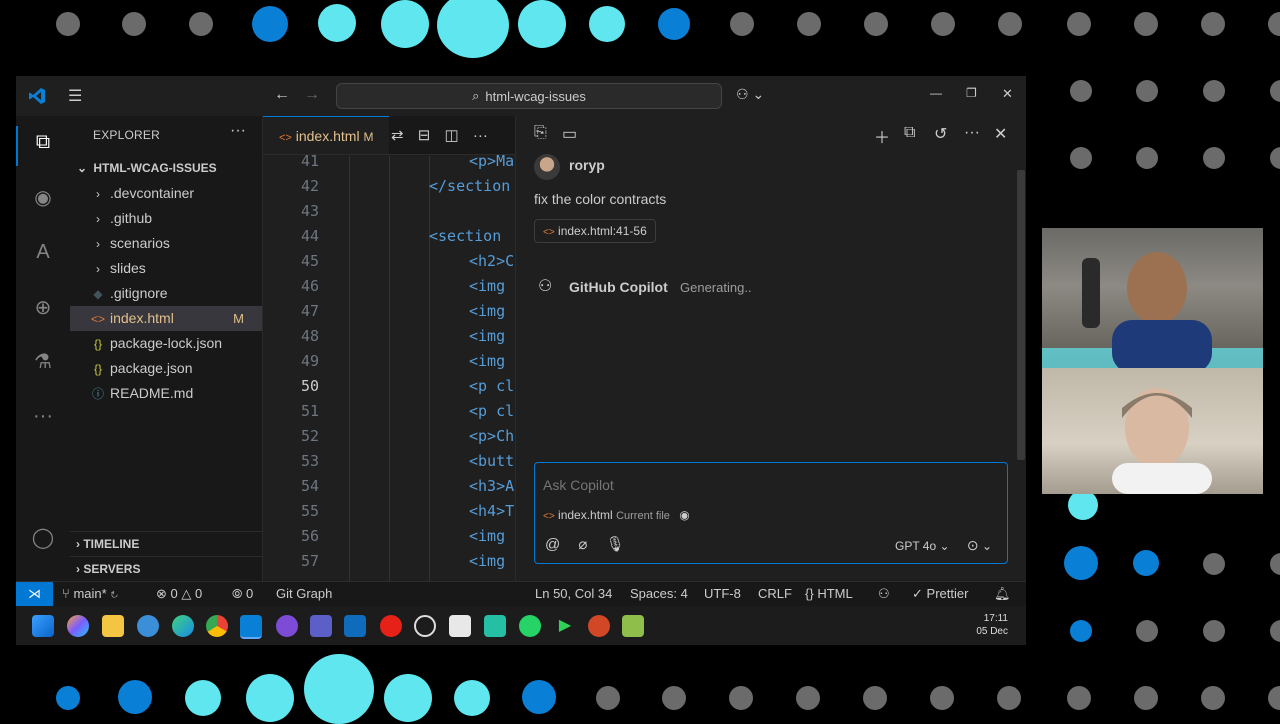 The height and width of the screenshot is (724, 1280). Describe the element at coordinates (992, 625) in the screenshot. I see `system-clock: 17:11 05 Dec` at that location.